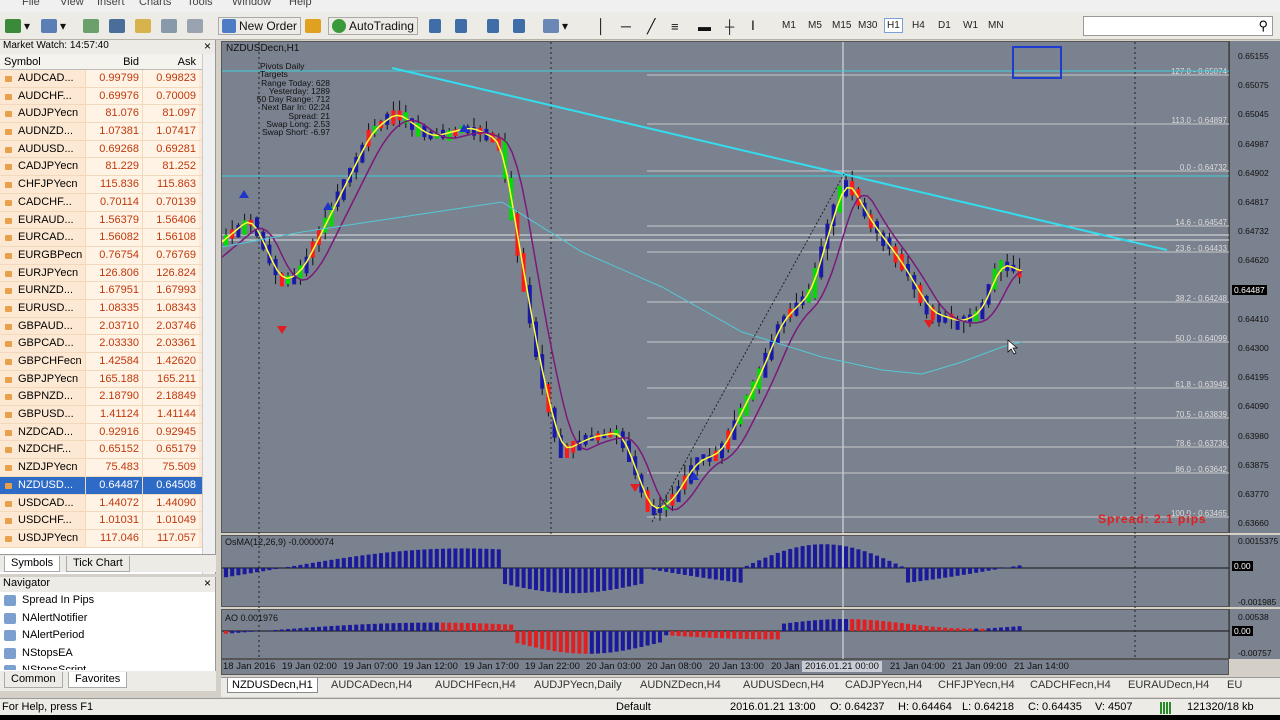  What do you see at coordinates (300, 4) in the screenshot?
I see `menu-help: Help` at bounding box center [300, 4].